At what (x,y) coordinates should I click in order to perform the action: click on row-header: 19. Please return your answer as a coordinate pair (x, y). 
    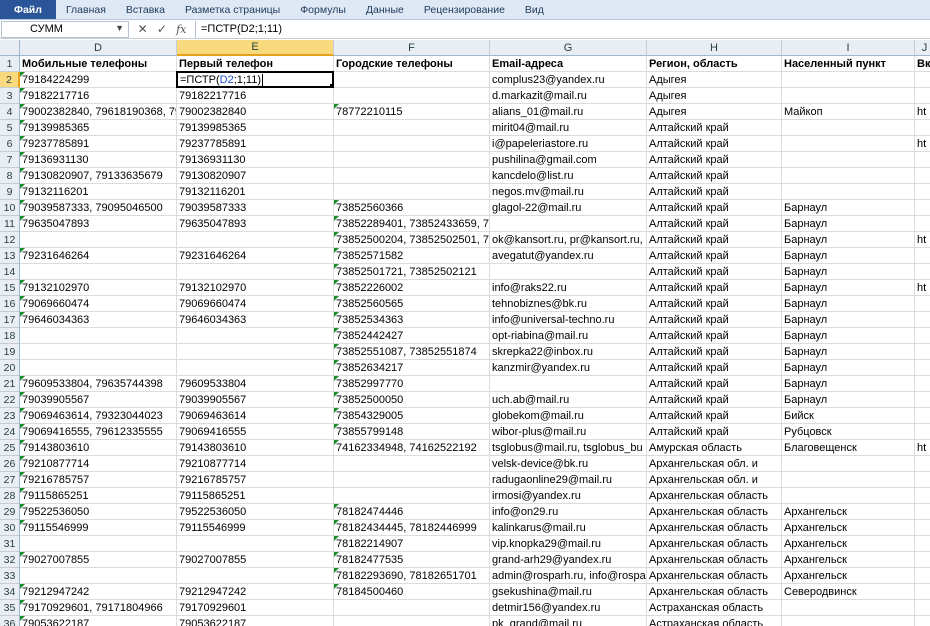
    Looking at the image, I should click on (10, 352).